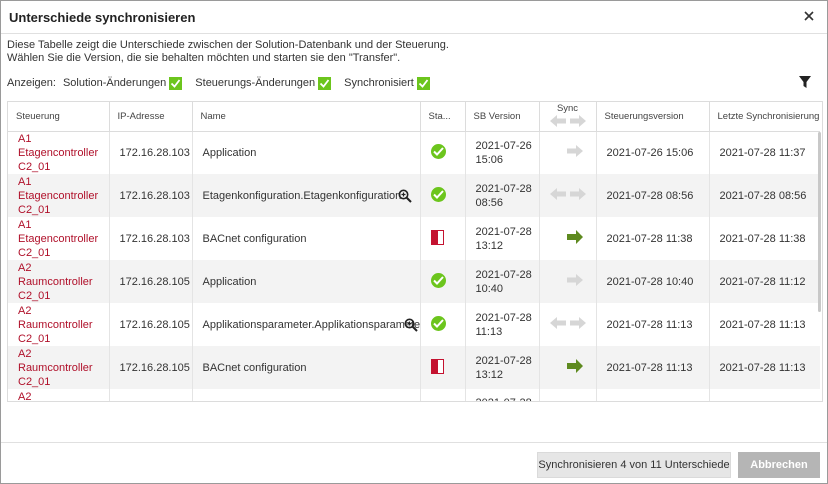 The image size is (828, 484). What do you see at coordinates (306, 367) in the screenshot?
I see `cell-name: BACnet configuration` at bounding box center [306, 367].